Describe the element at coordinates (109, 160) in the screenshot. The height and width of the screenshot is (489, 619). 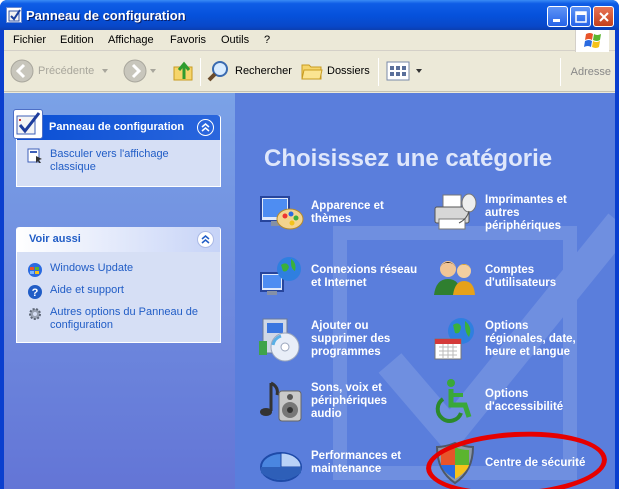
I see `switch-view-label: Basculer vers l'affichage classique` at that location.